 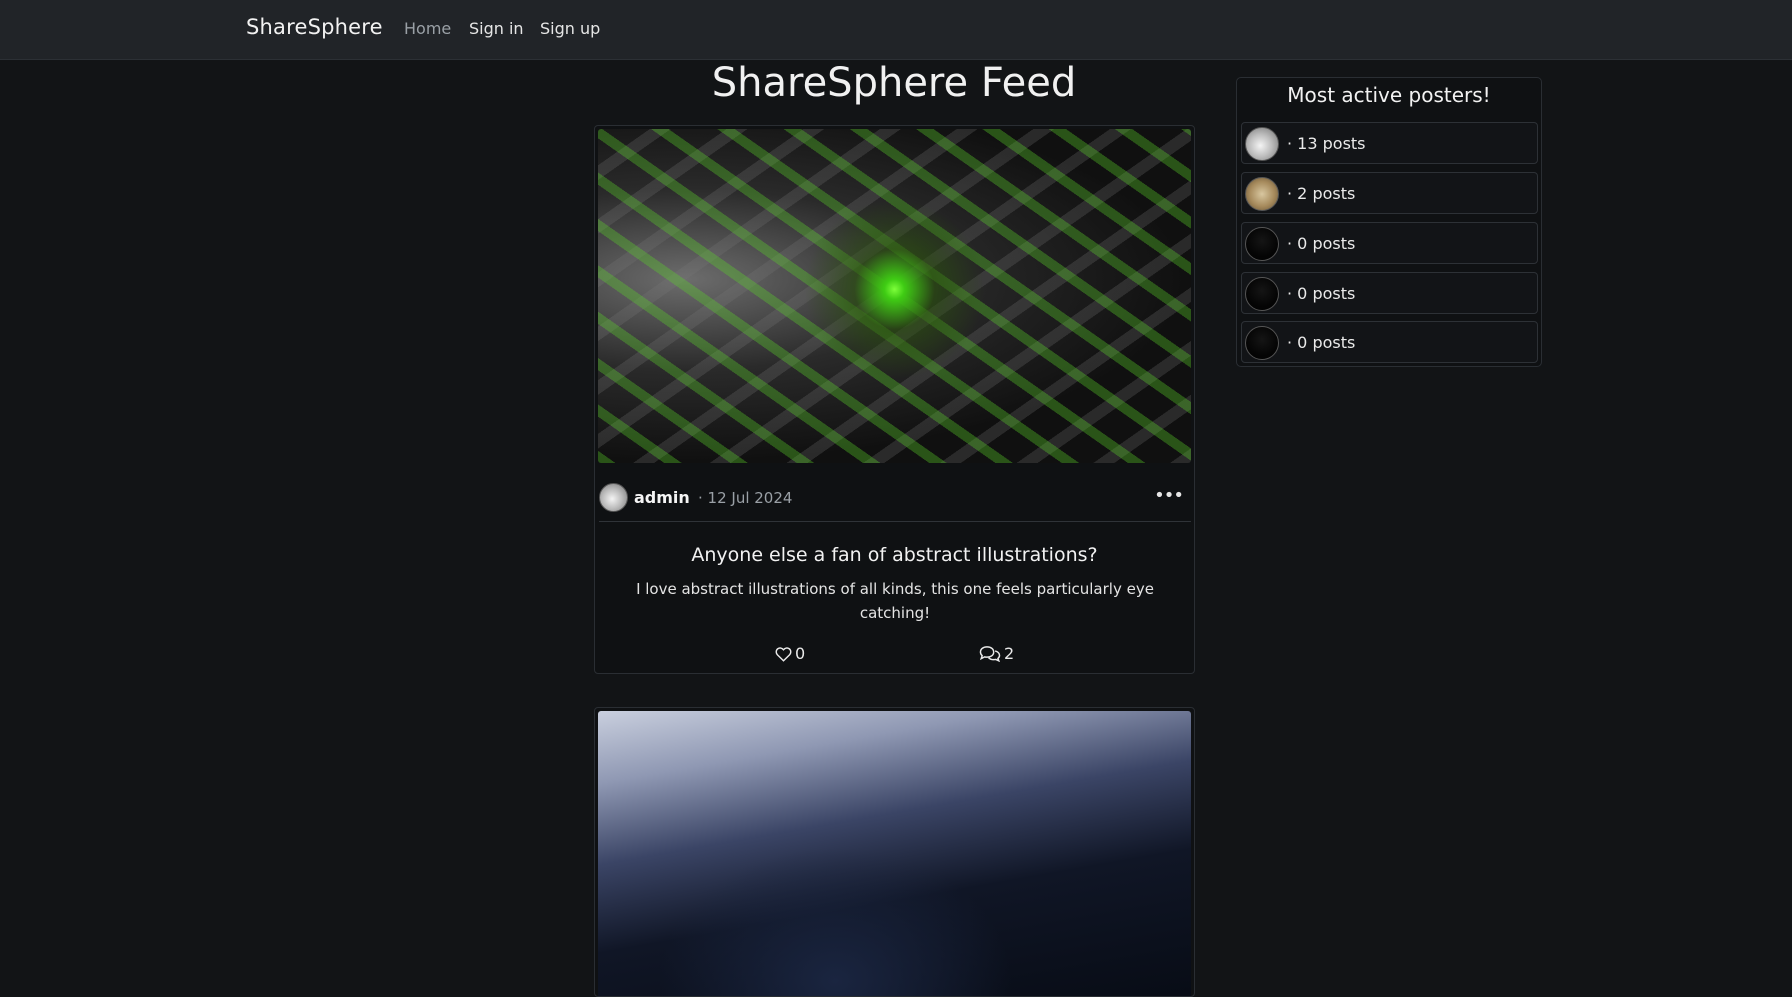 I want to click on sidebar-title: Most active posters!, so click(x=1389, y=95).